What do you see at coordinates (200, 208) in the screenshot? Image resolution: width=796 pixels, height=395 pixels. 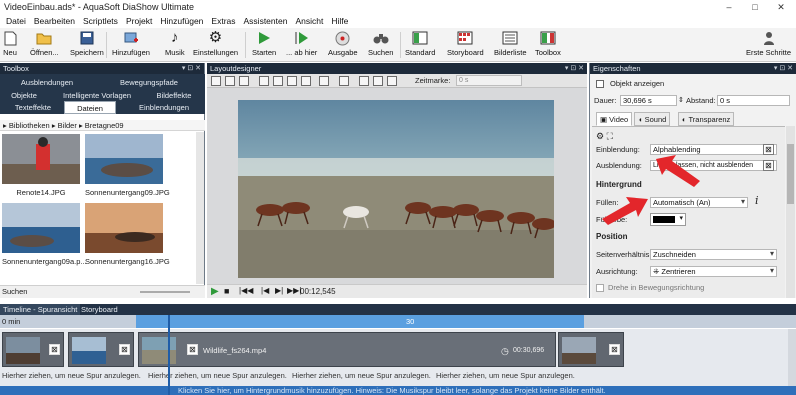 I see `toolbox-scrollbar` at bounding box center [200, 208].